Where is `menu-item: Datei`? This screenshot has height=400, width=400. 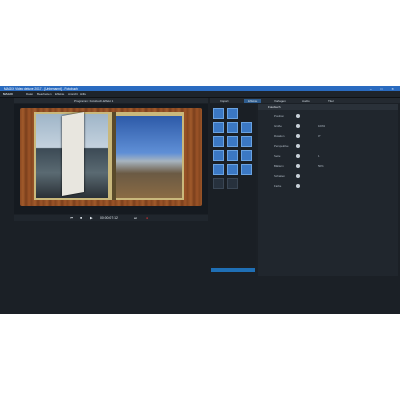 menu-item: Datei is located at coordinates (29, 94).